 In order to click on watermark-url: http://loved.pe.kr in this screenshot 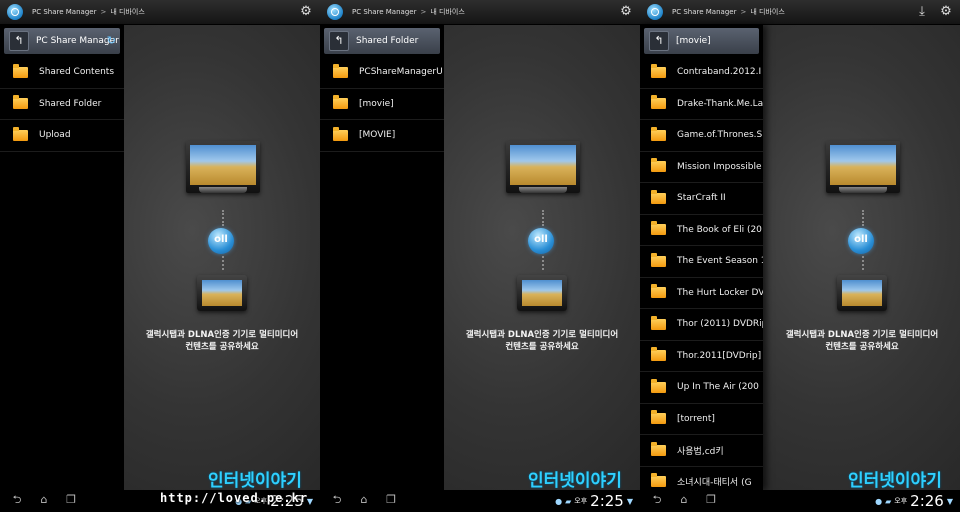, I will do `click(234, 498)`.